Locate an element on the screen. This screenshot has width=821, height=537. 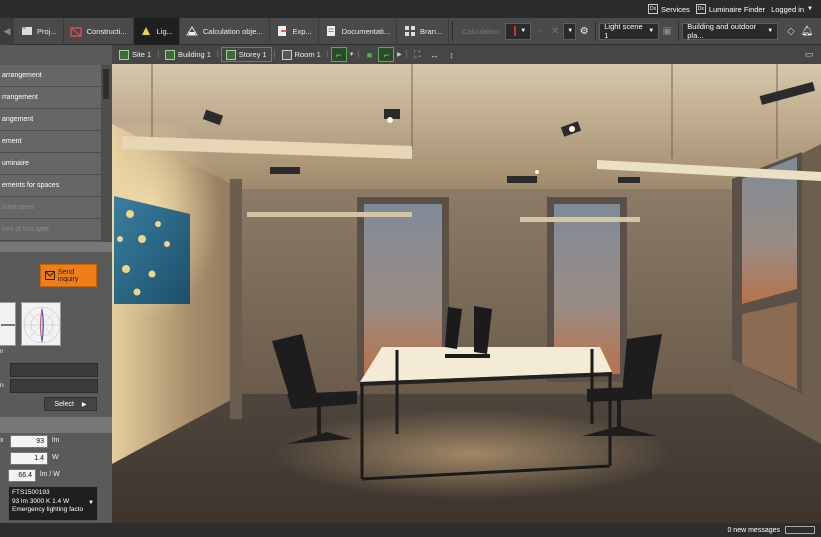
select-label: Select is located at coordinates (64, 404).